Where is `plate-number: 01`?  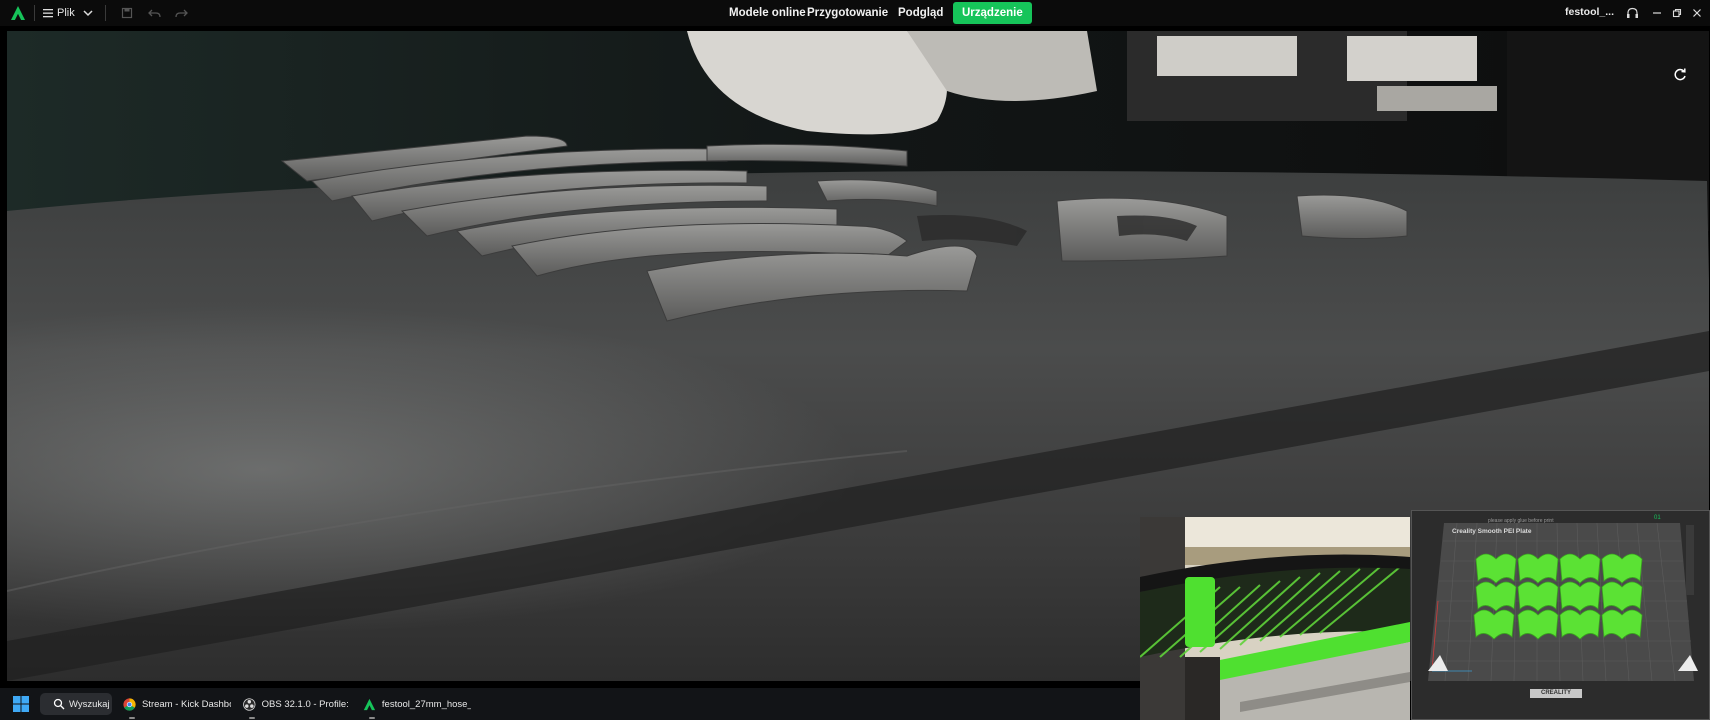 plate-number: 01 is located at coordinates (1657, 518).